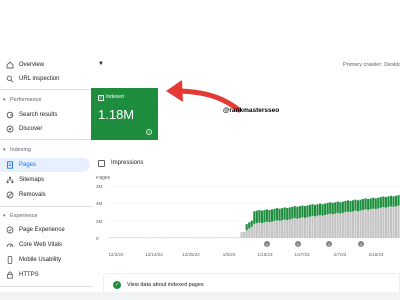  What do you see at coordinates (32, 65) in the screenshot?
I see `sidebar-item-label: Overview` at bounding box center [32, 65].